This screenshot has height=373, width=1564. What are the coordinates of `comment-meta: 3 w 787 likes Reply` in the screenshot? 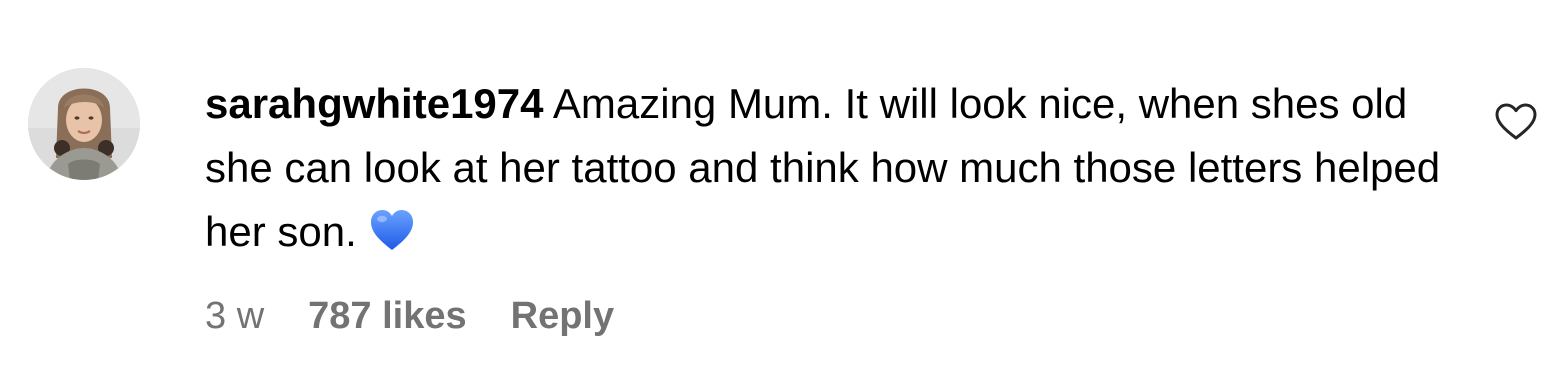 It's located at (409, 316).